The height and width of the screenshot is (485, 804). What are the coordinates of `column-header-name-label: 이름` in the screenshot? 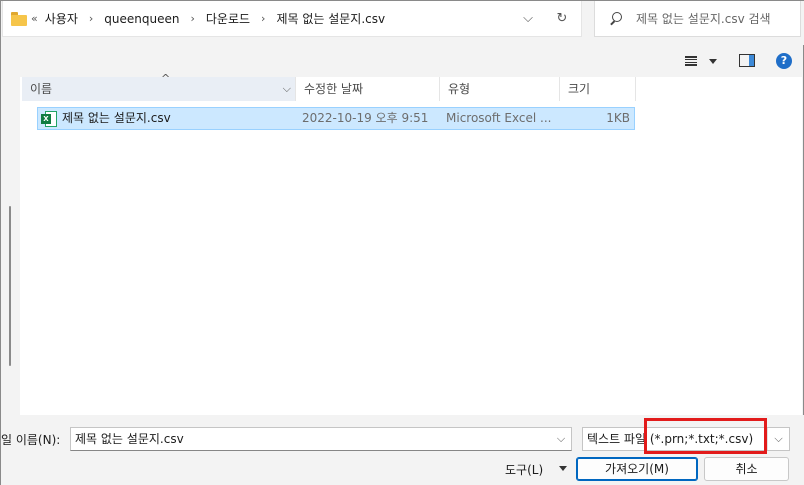 It's located at (41, 89).